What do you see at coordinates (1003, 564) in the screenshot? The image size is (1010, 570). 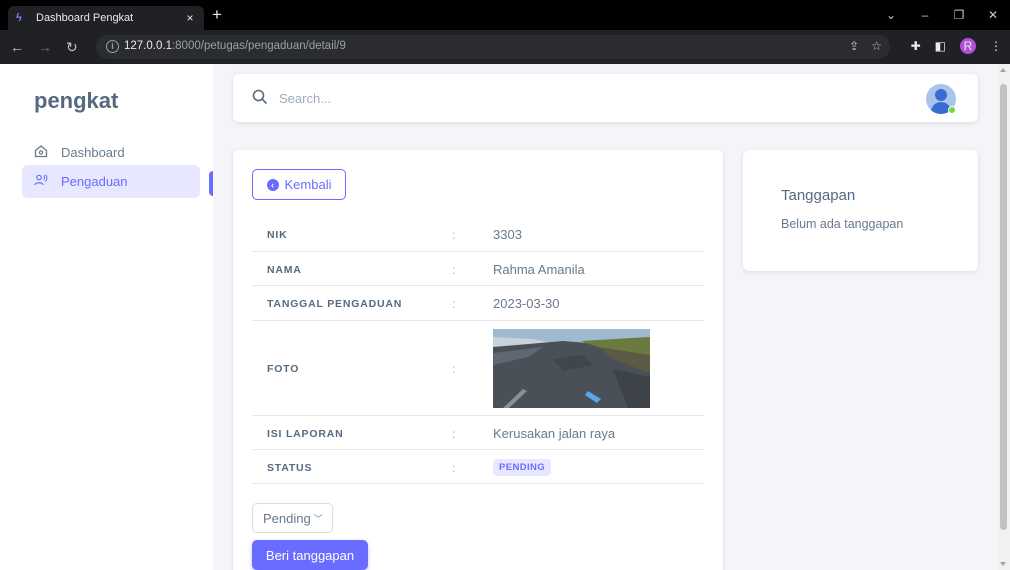 I see `scroll-down-icon` at bounding box center [1003, 564].